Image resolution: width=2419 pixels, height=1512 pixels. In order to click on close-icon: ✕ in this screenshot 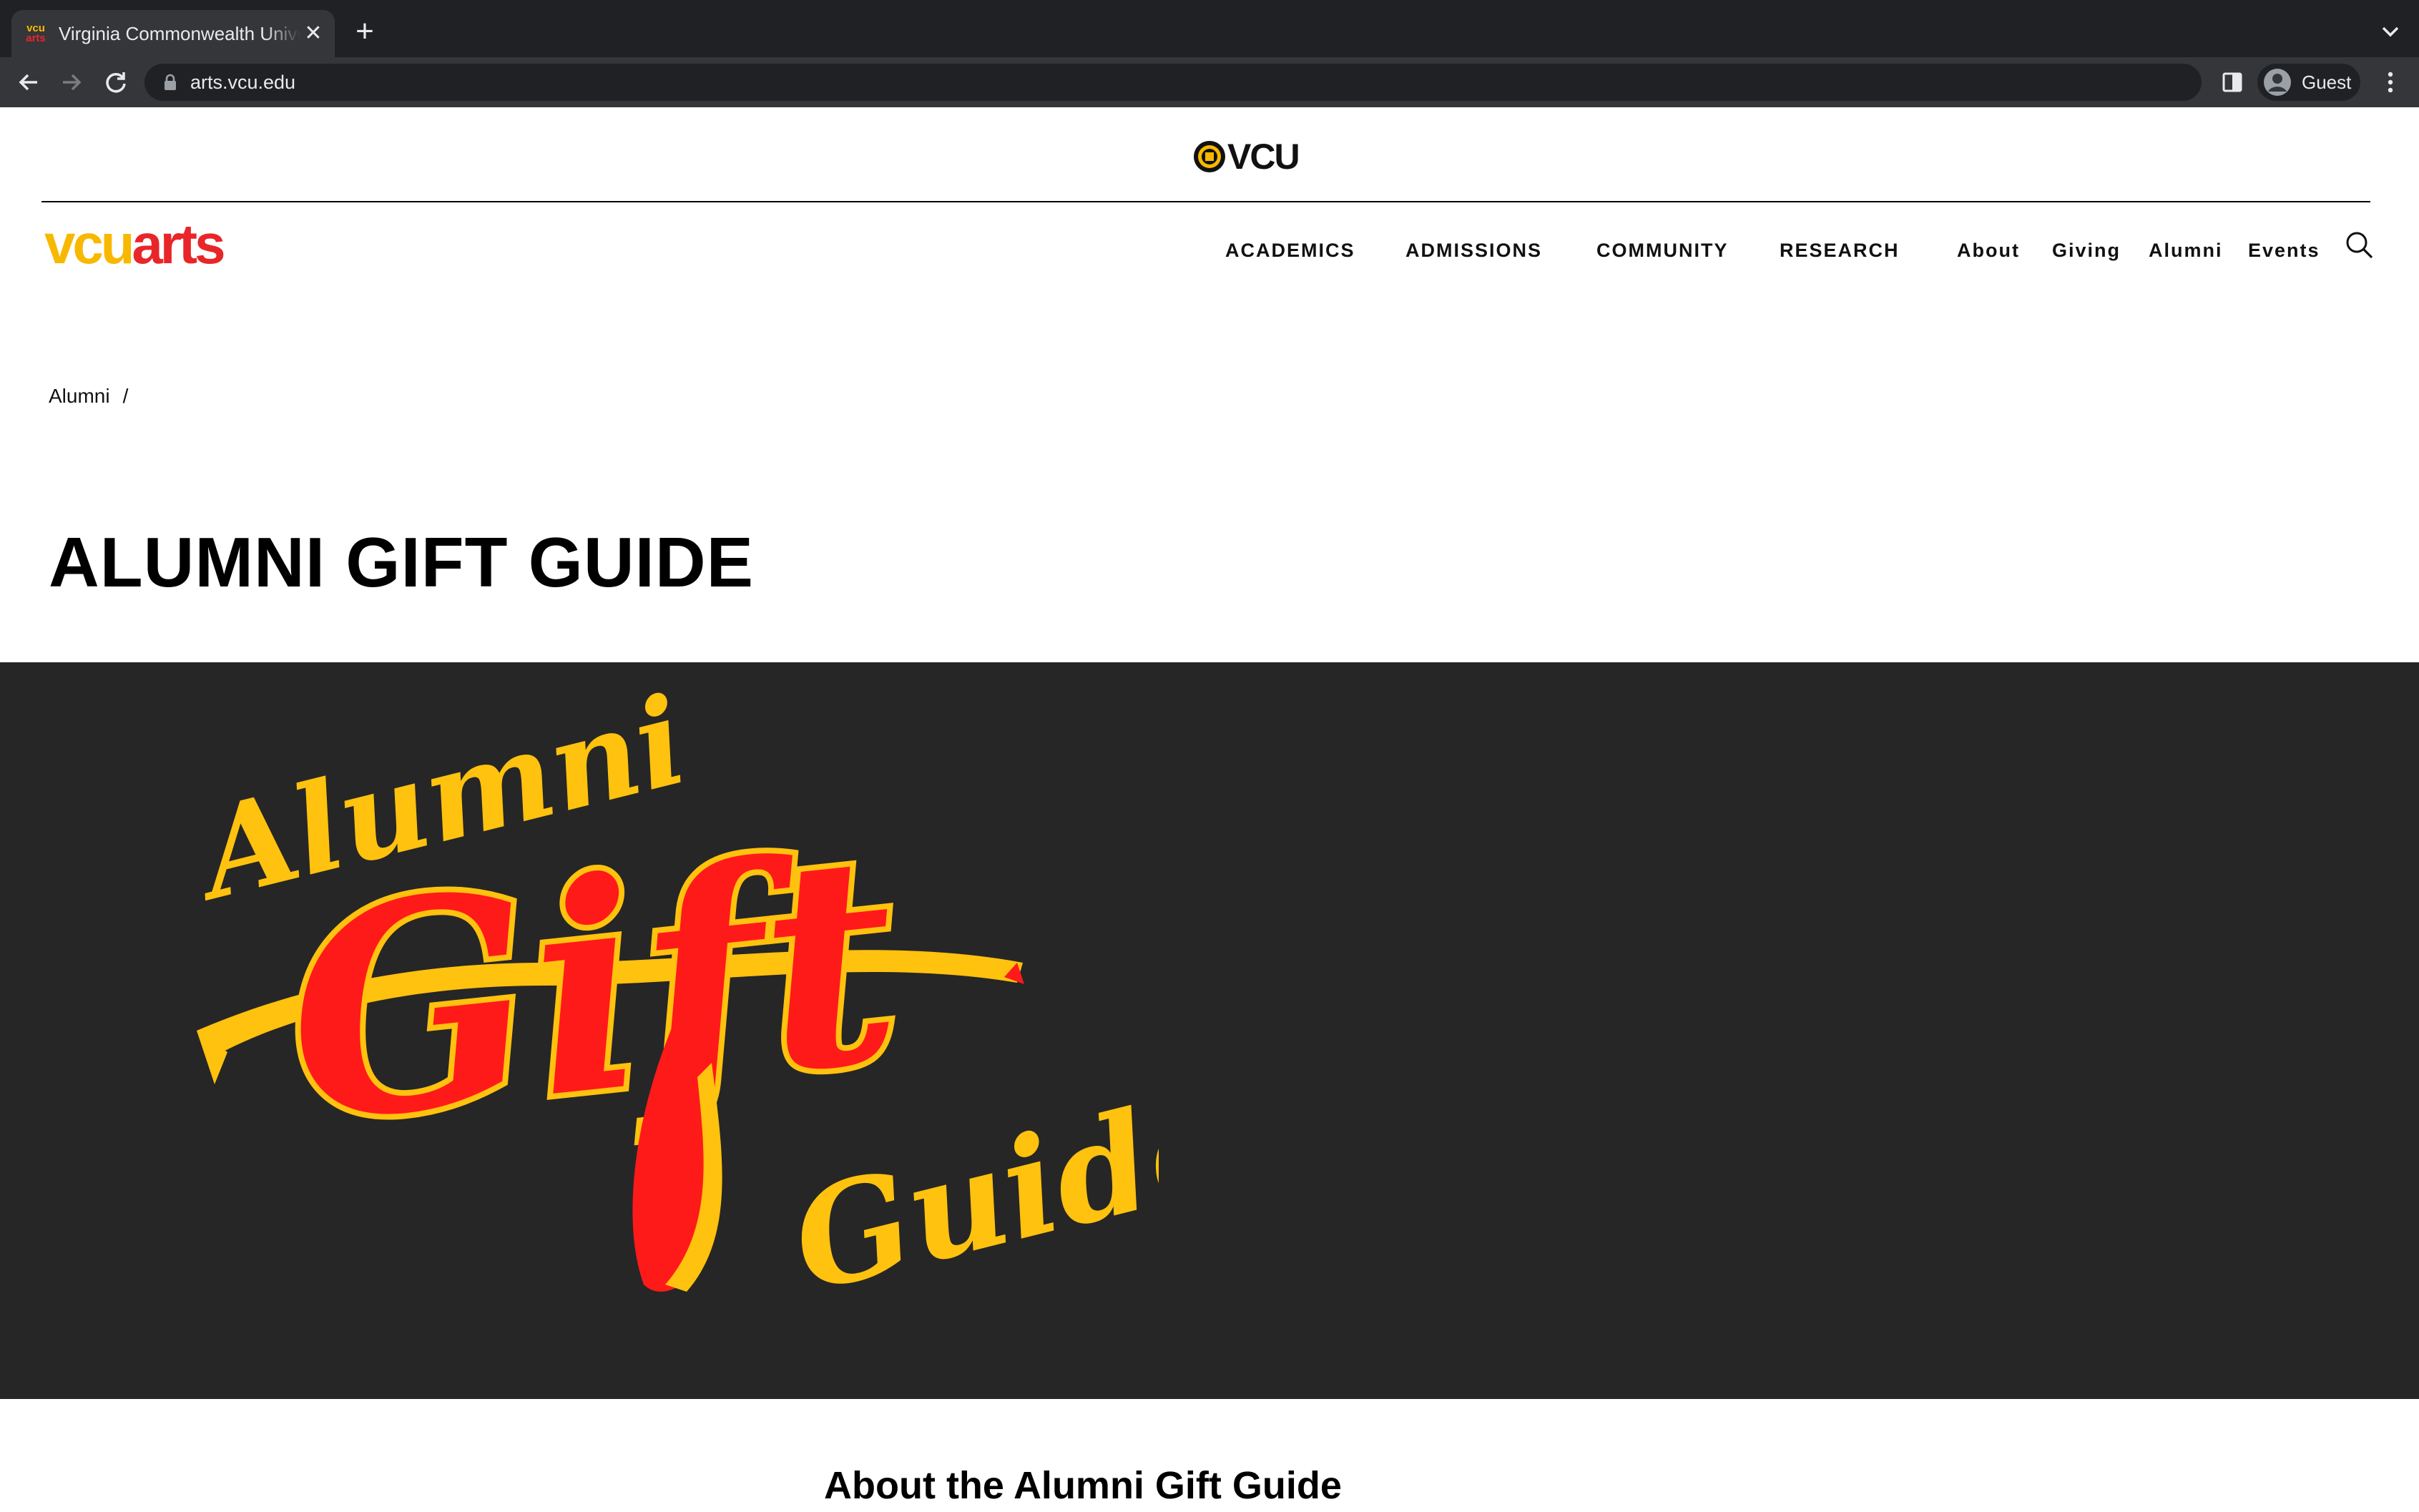, I will do `click(313, 33)`.